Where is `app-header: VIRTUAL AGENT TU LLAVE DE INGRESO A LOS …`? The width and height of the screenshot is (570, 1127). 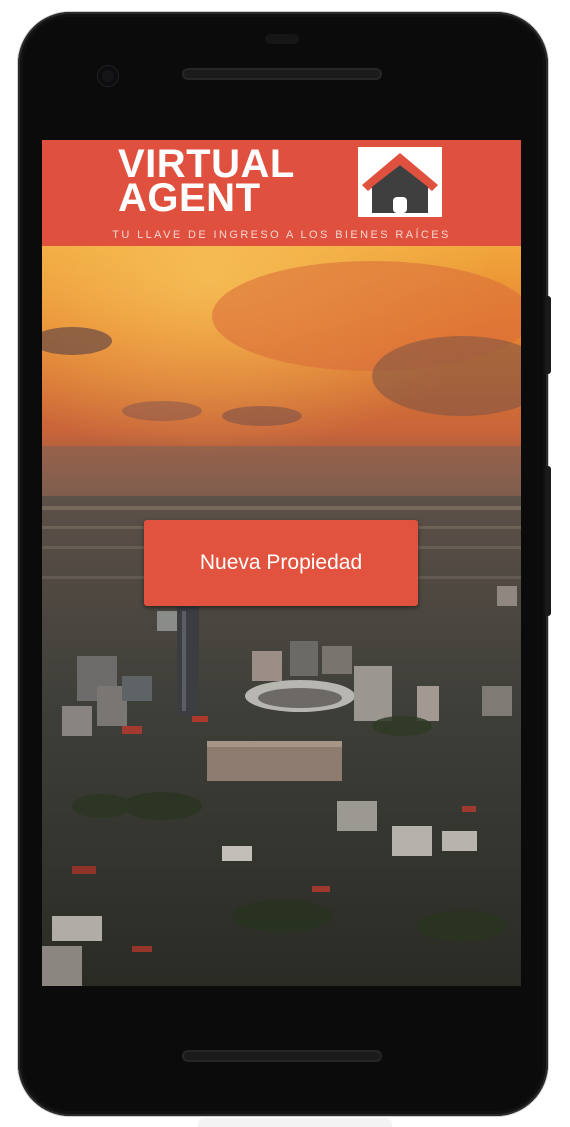 app-header: VIRTUAL AGENT TU LLAVE DE INGRESO A LOS … is located at coordinates (281, 193).